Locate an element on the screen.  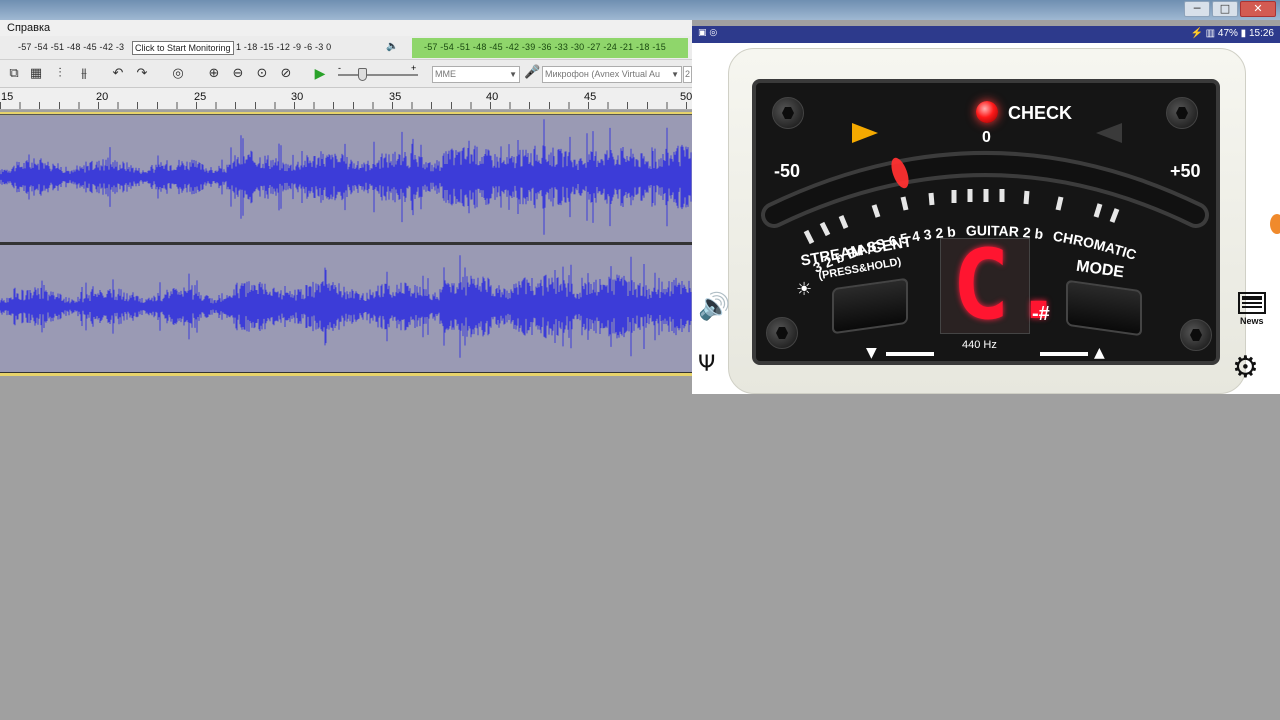
recording-device-select: Микрофон (Avnex Virtual Au ▼ is located at coordinates (612, 74).